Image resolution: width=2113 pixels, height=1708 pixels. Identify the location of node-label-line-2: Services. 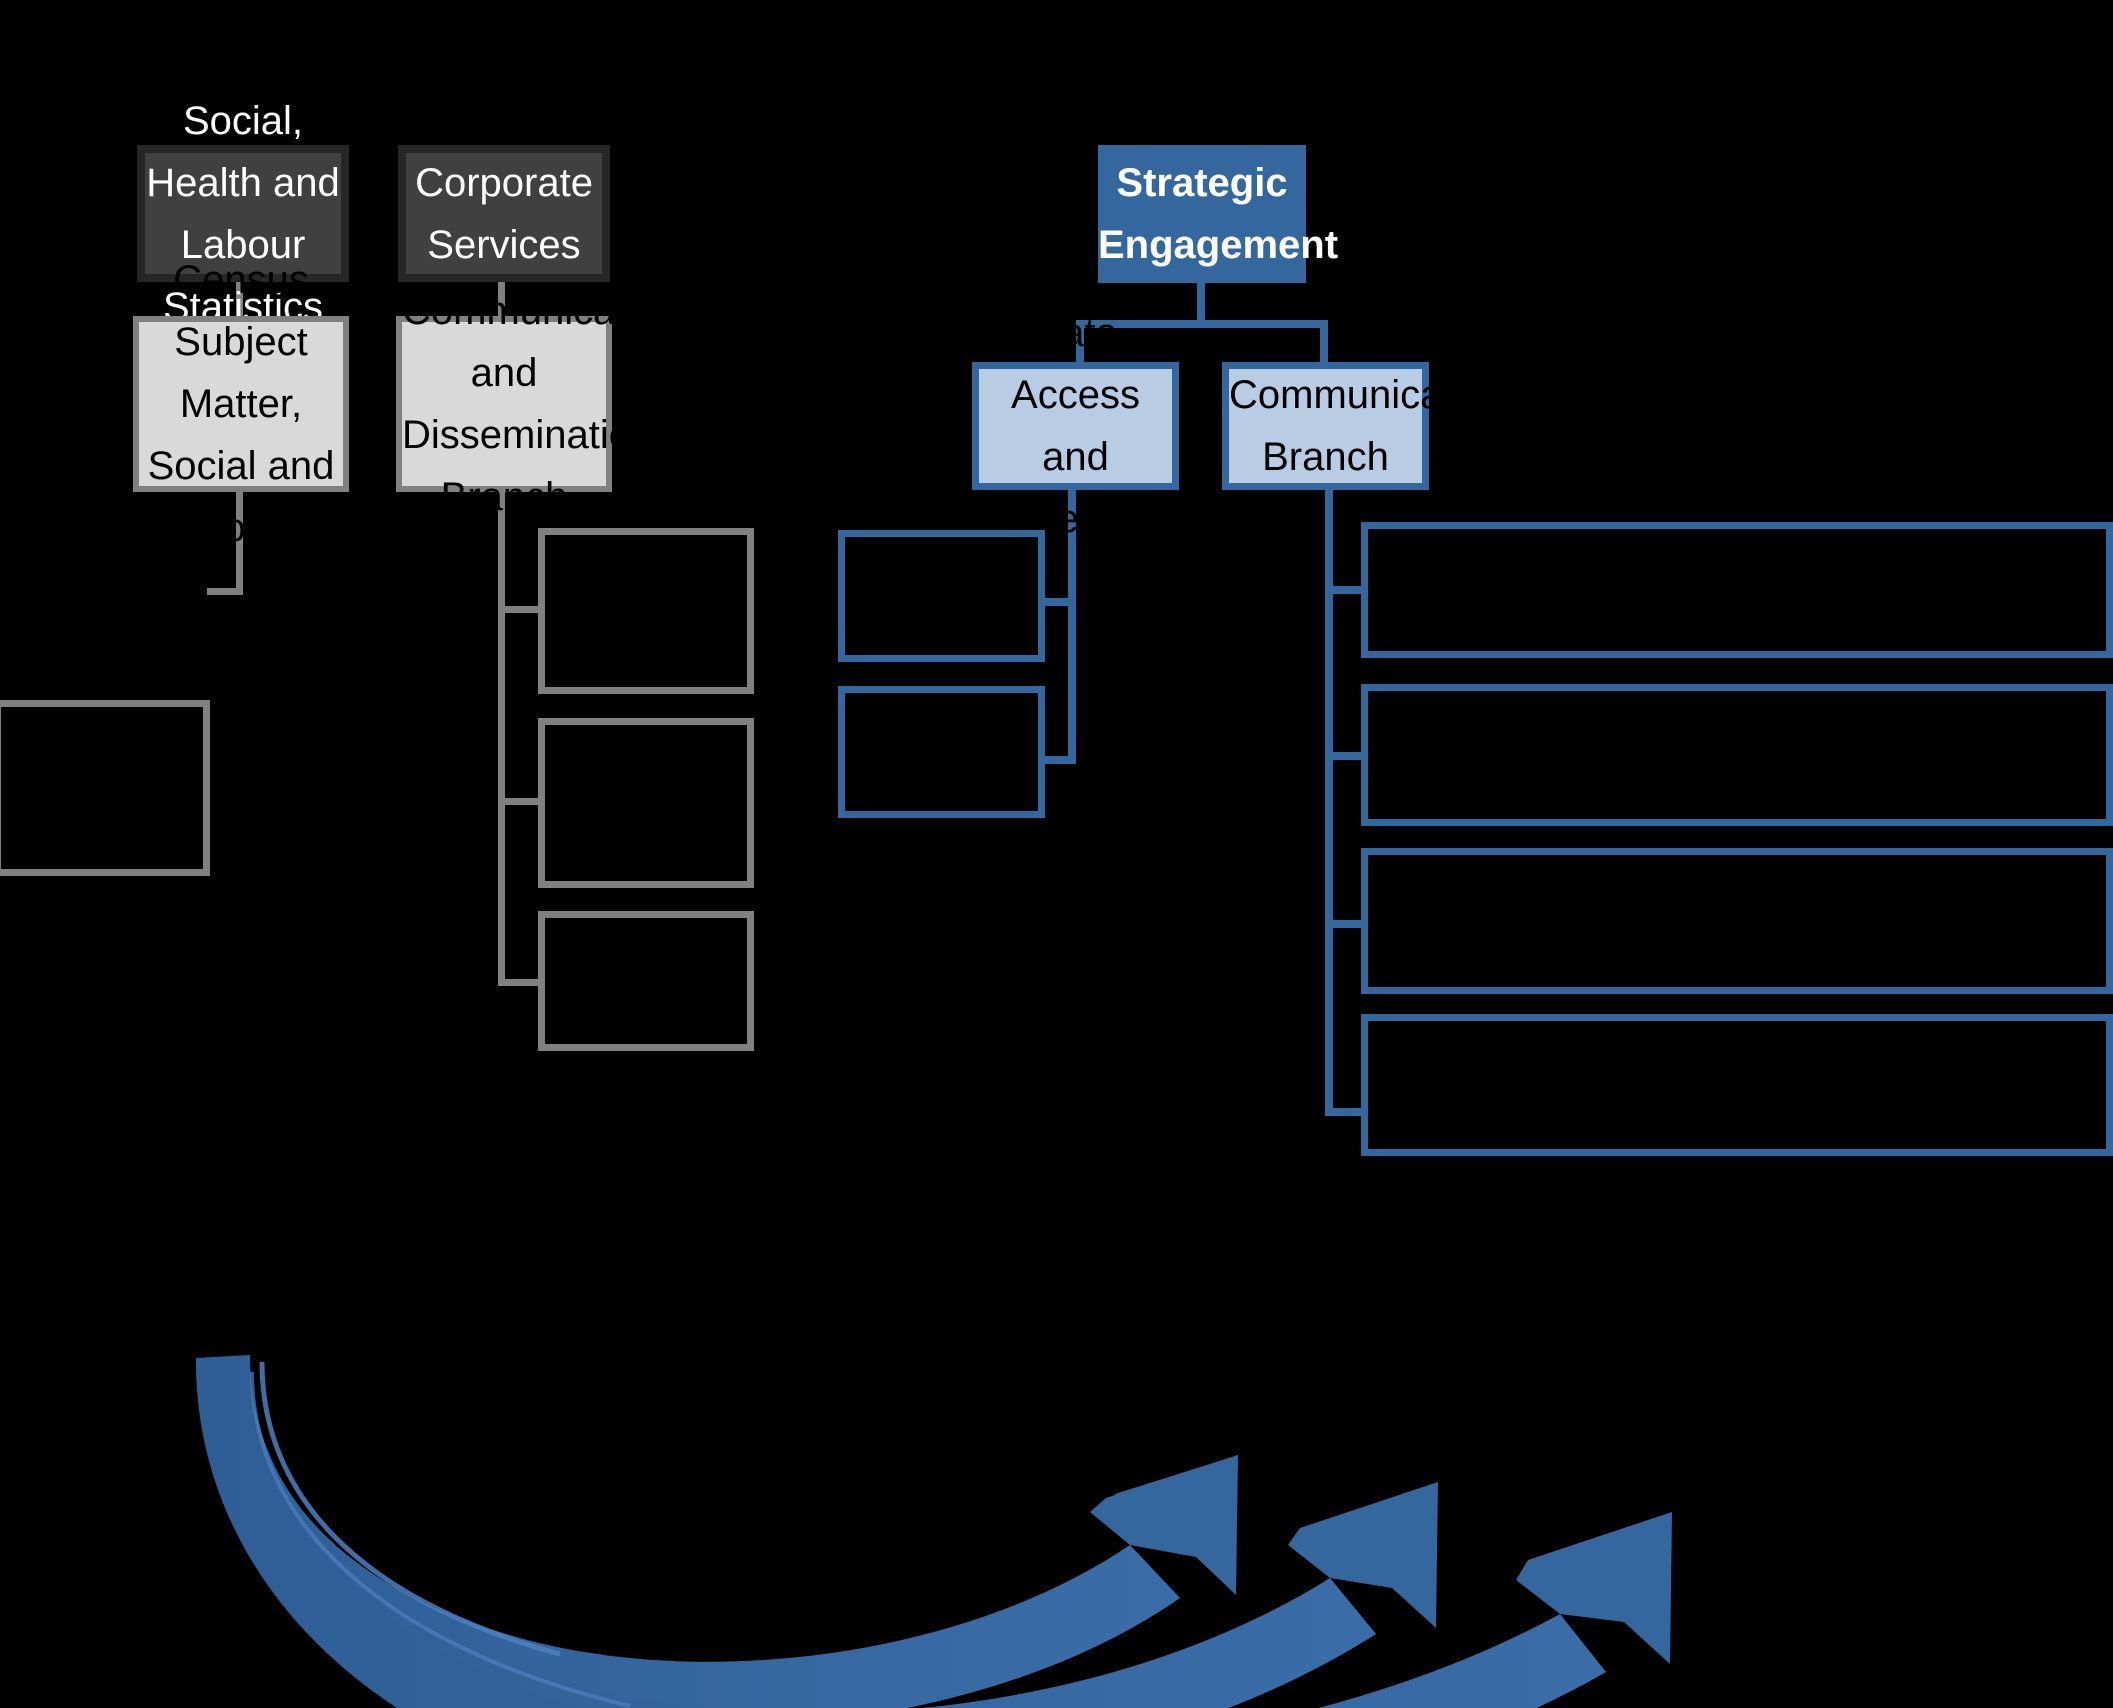
(504, 244).